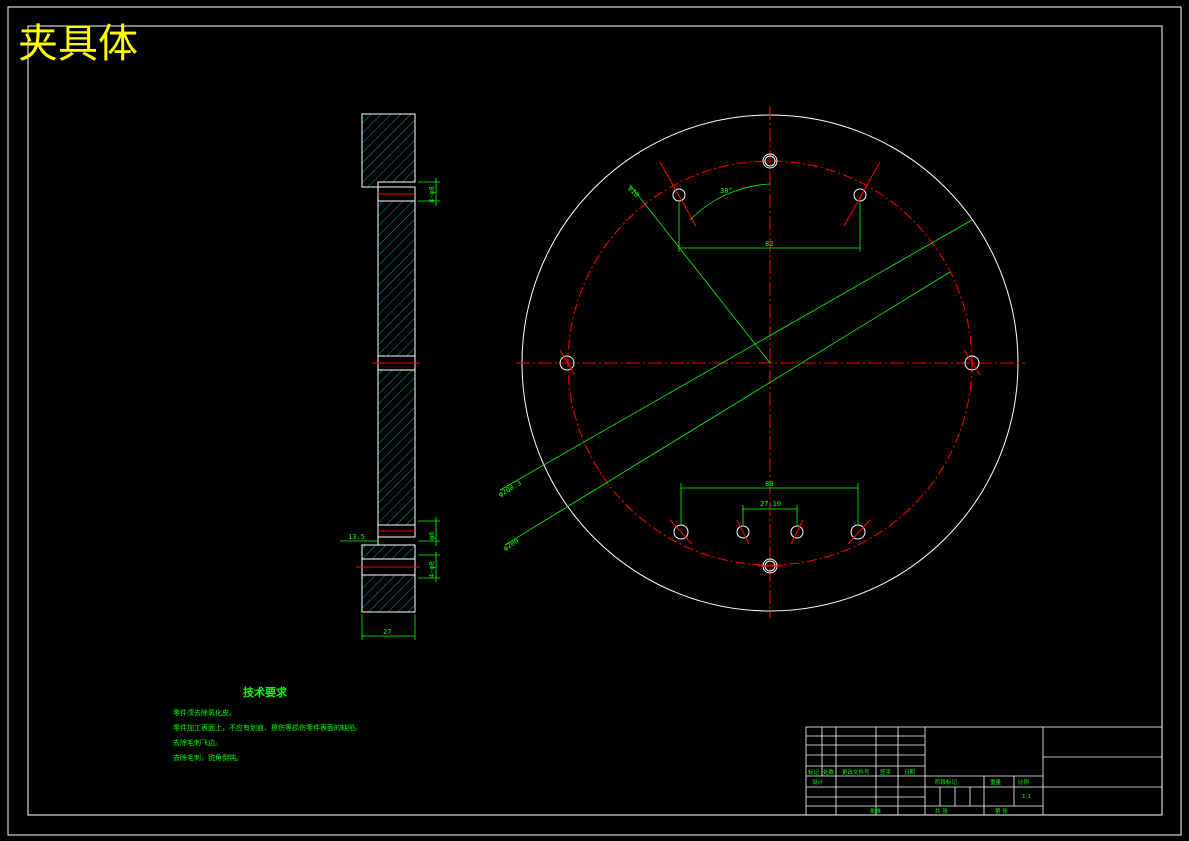  Describe the element at coordinates (356, 537) in the screenshot. I see `dim-side-offset: 13.5` at that location.